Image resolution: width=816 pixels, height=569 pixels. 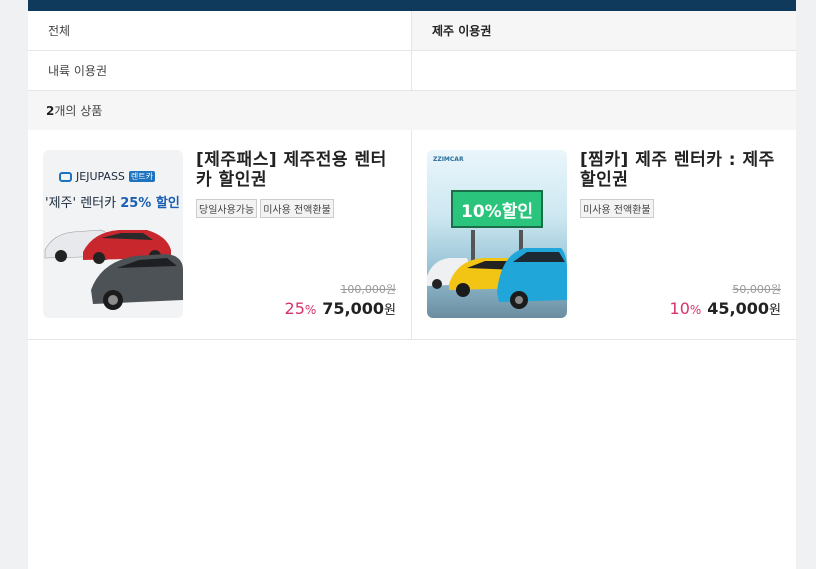 What do you see at coordinates (137, 282) in the screenshot?
I see `grey-car` at bounding box center [137, 282].